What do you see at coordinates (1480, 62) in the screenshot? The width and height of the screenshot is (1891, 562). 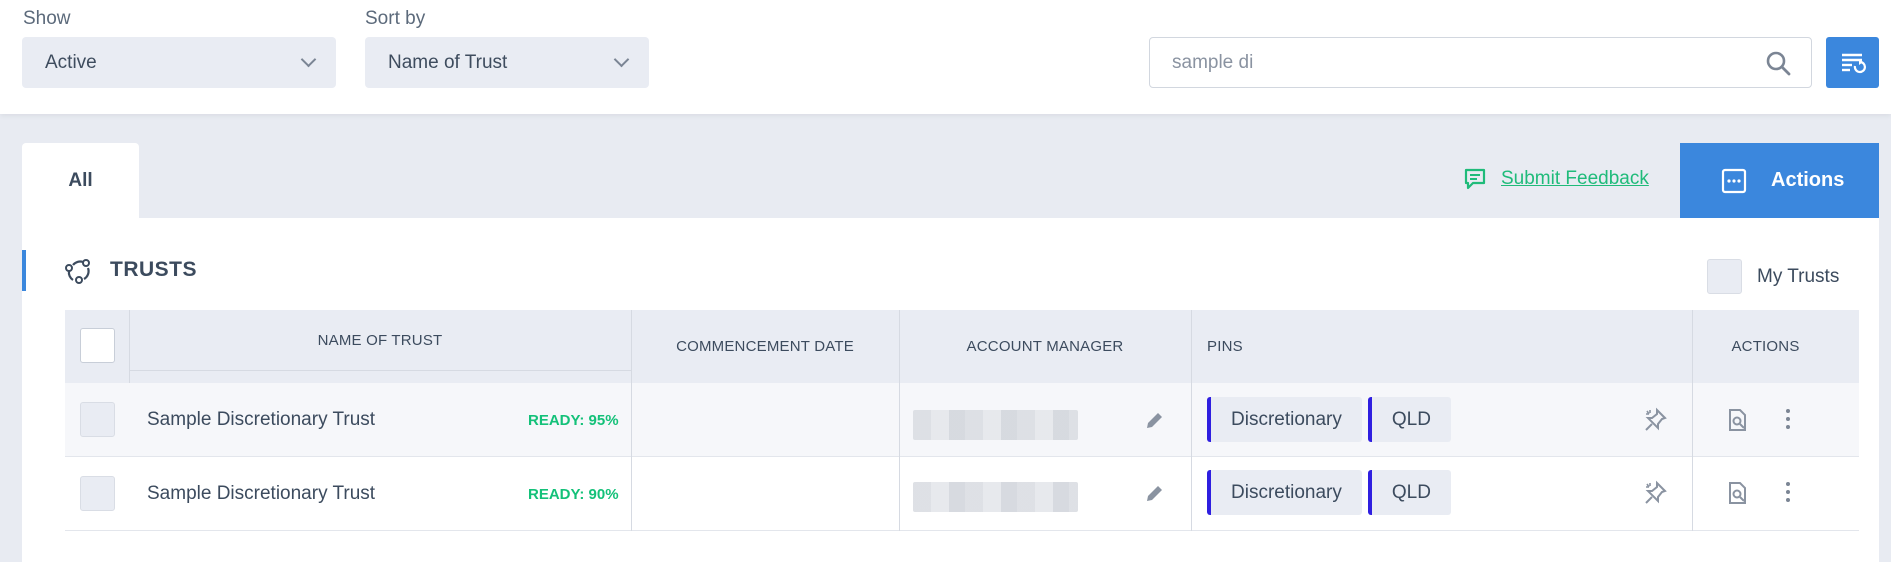 I see `search-input: sample di` at bounding box center [1480, 62].